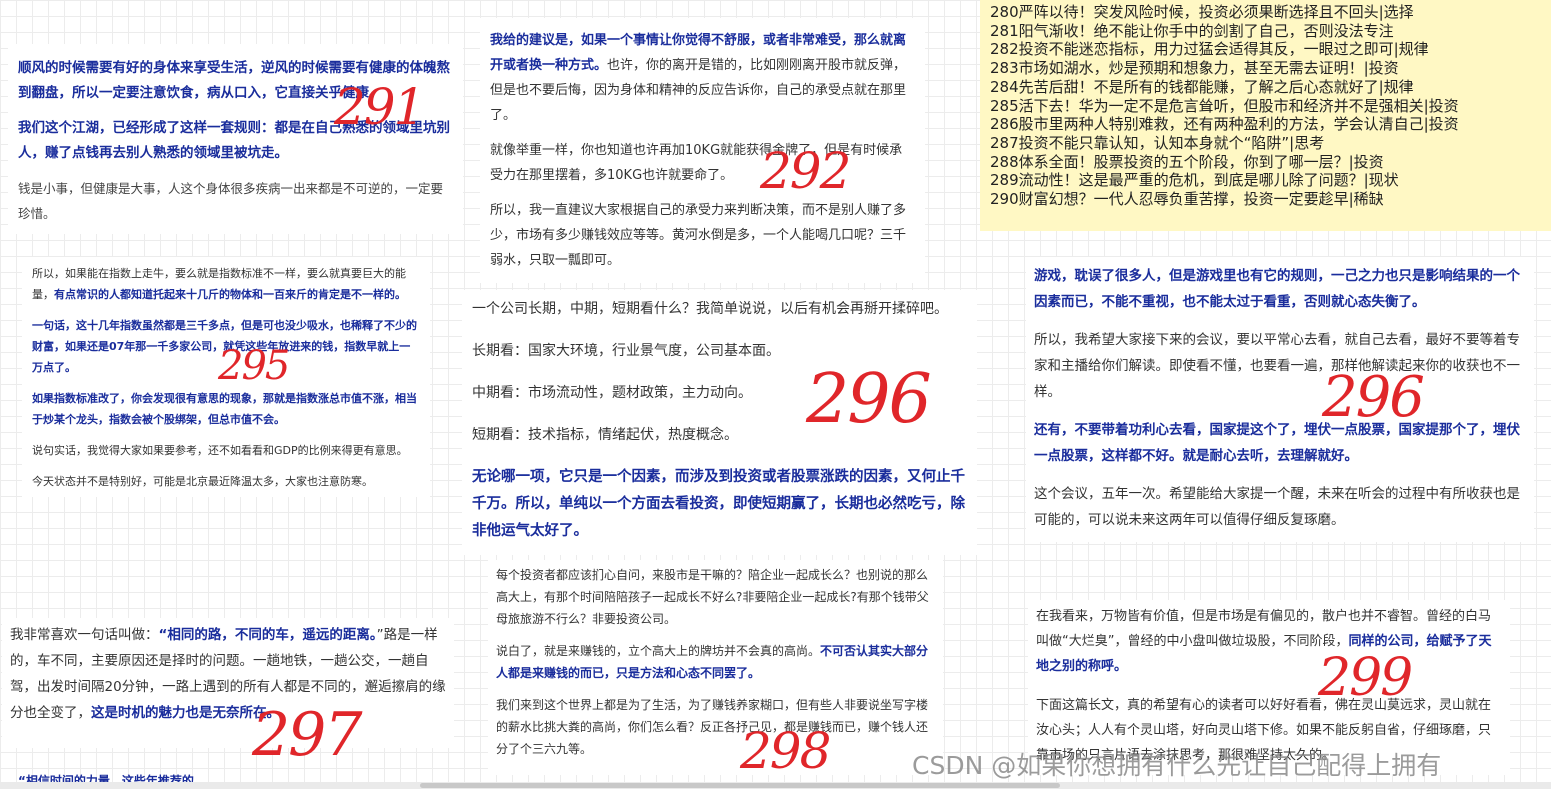 This screenshot has height=789, width=1551. I want to click on list-item: 288体系全面！股票投资的五个阶段，你到了哪一层？|投资, so click(1187, 161).